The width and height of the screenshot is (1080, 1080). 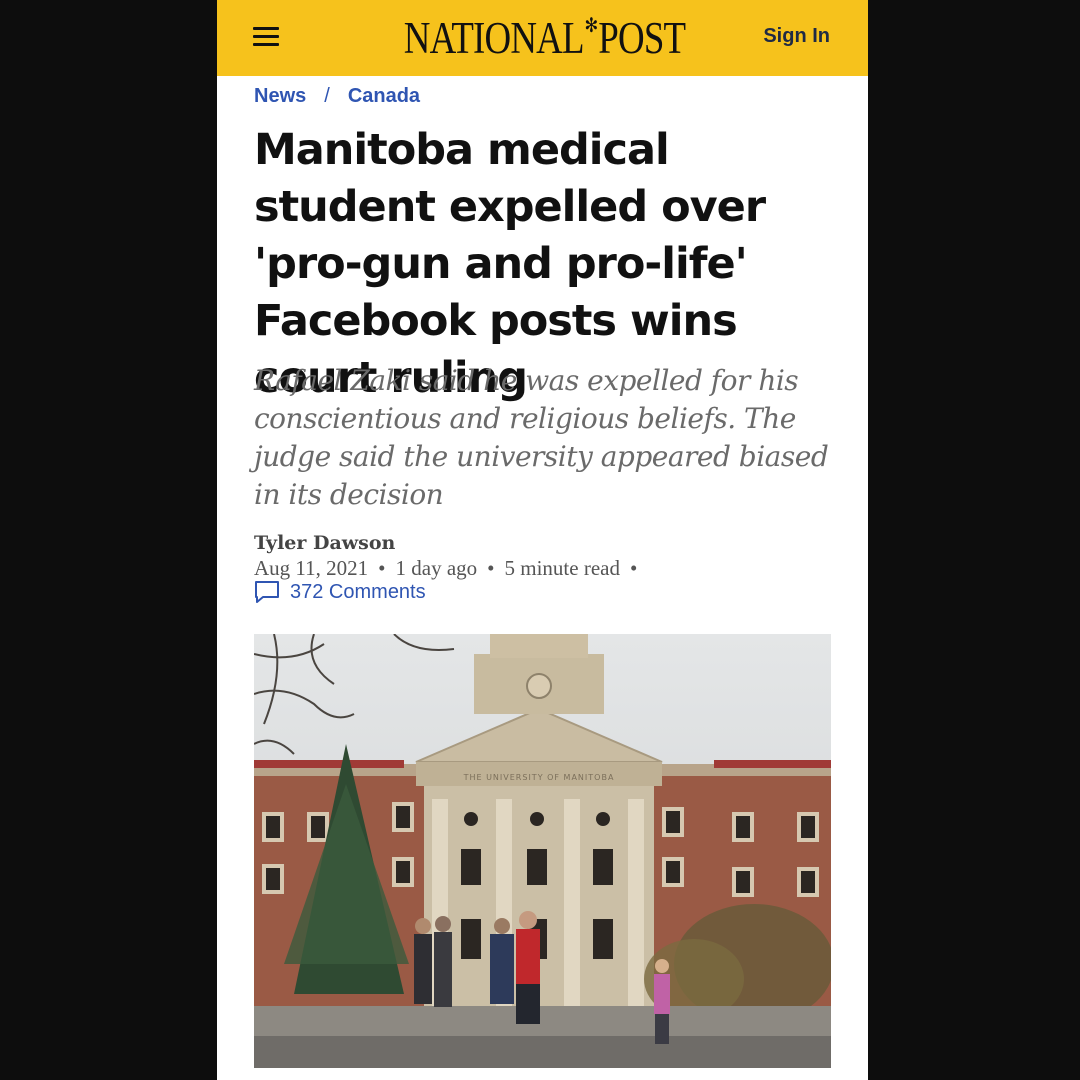 I want to click on top-navigation-bar: NATIONAL ✻ POST Sign In, so click(x=542, y=38).